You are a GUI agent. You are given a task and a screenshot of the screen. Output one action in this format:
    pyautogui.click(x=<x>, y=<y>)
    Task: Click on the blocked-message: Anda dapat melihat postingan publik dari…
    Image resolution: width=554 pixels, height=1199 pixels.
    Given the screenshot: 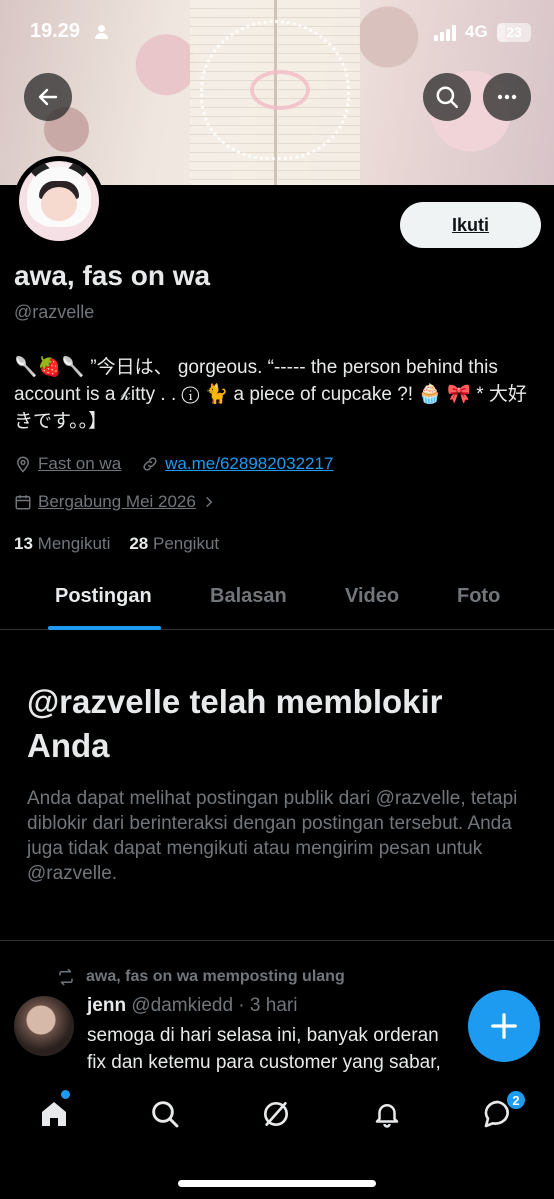 What is the action you would take?
    pyautogui.click(x=272, y=836)
    